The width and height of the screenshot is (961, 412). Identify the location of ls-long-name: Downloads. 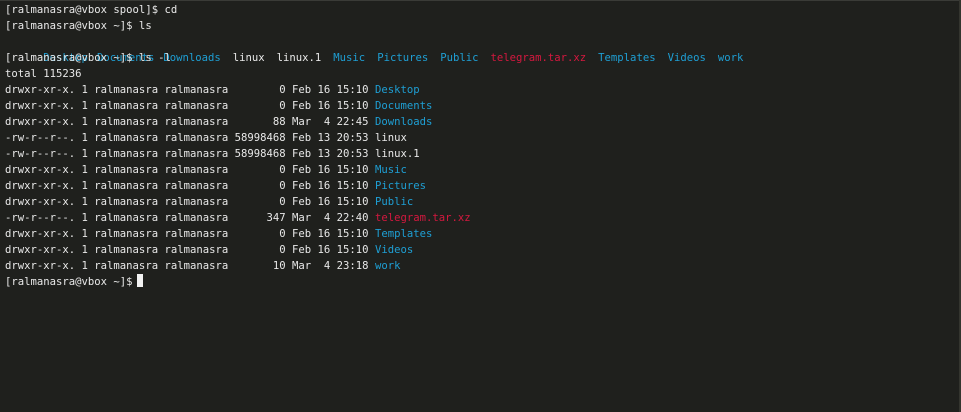
(403, 122).